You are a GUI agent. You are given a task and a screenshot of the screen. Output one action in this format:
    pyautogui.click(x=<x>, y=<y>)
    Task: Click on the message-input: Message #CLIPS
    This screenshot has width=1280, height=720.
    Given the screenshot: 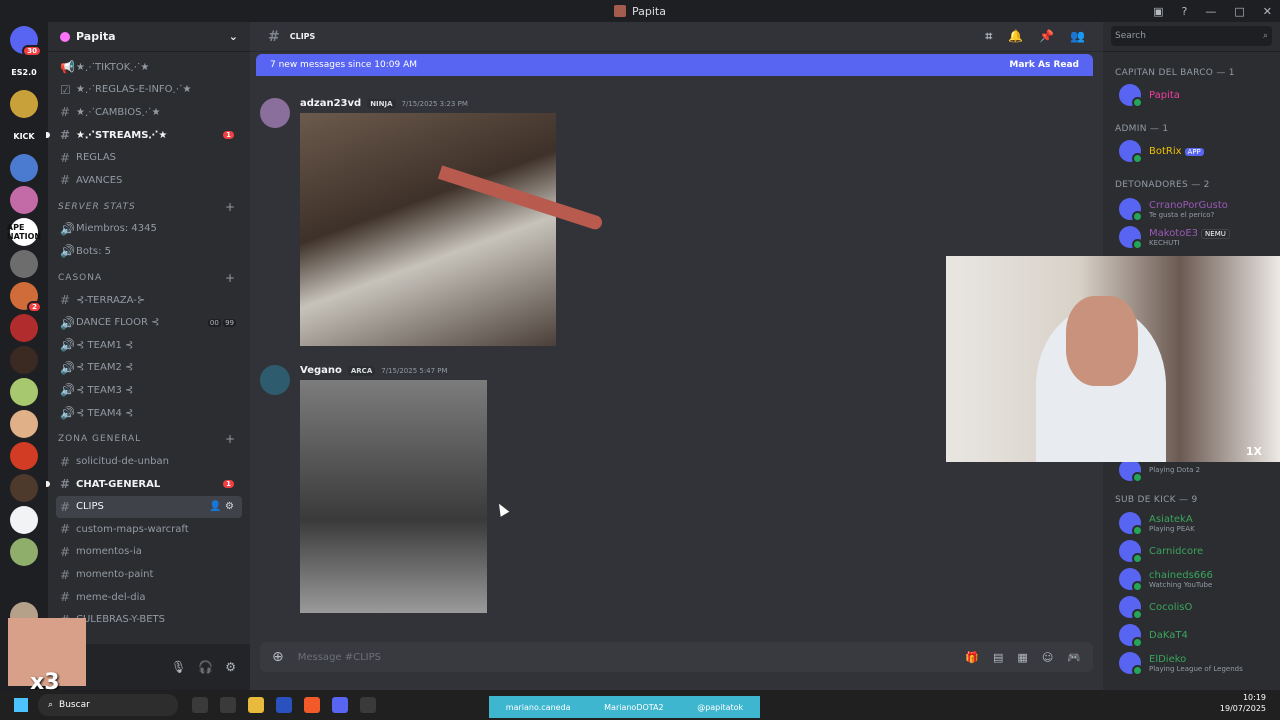 What is the action you would take?
    pyautogui.click(x=339, y=657)
    